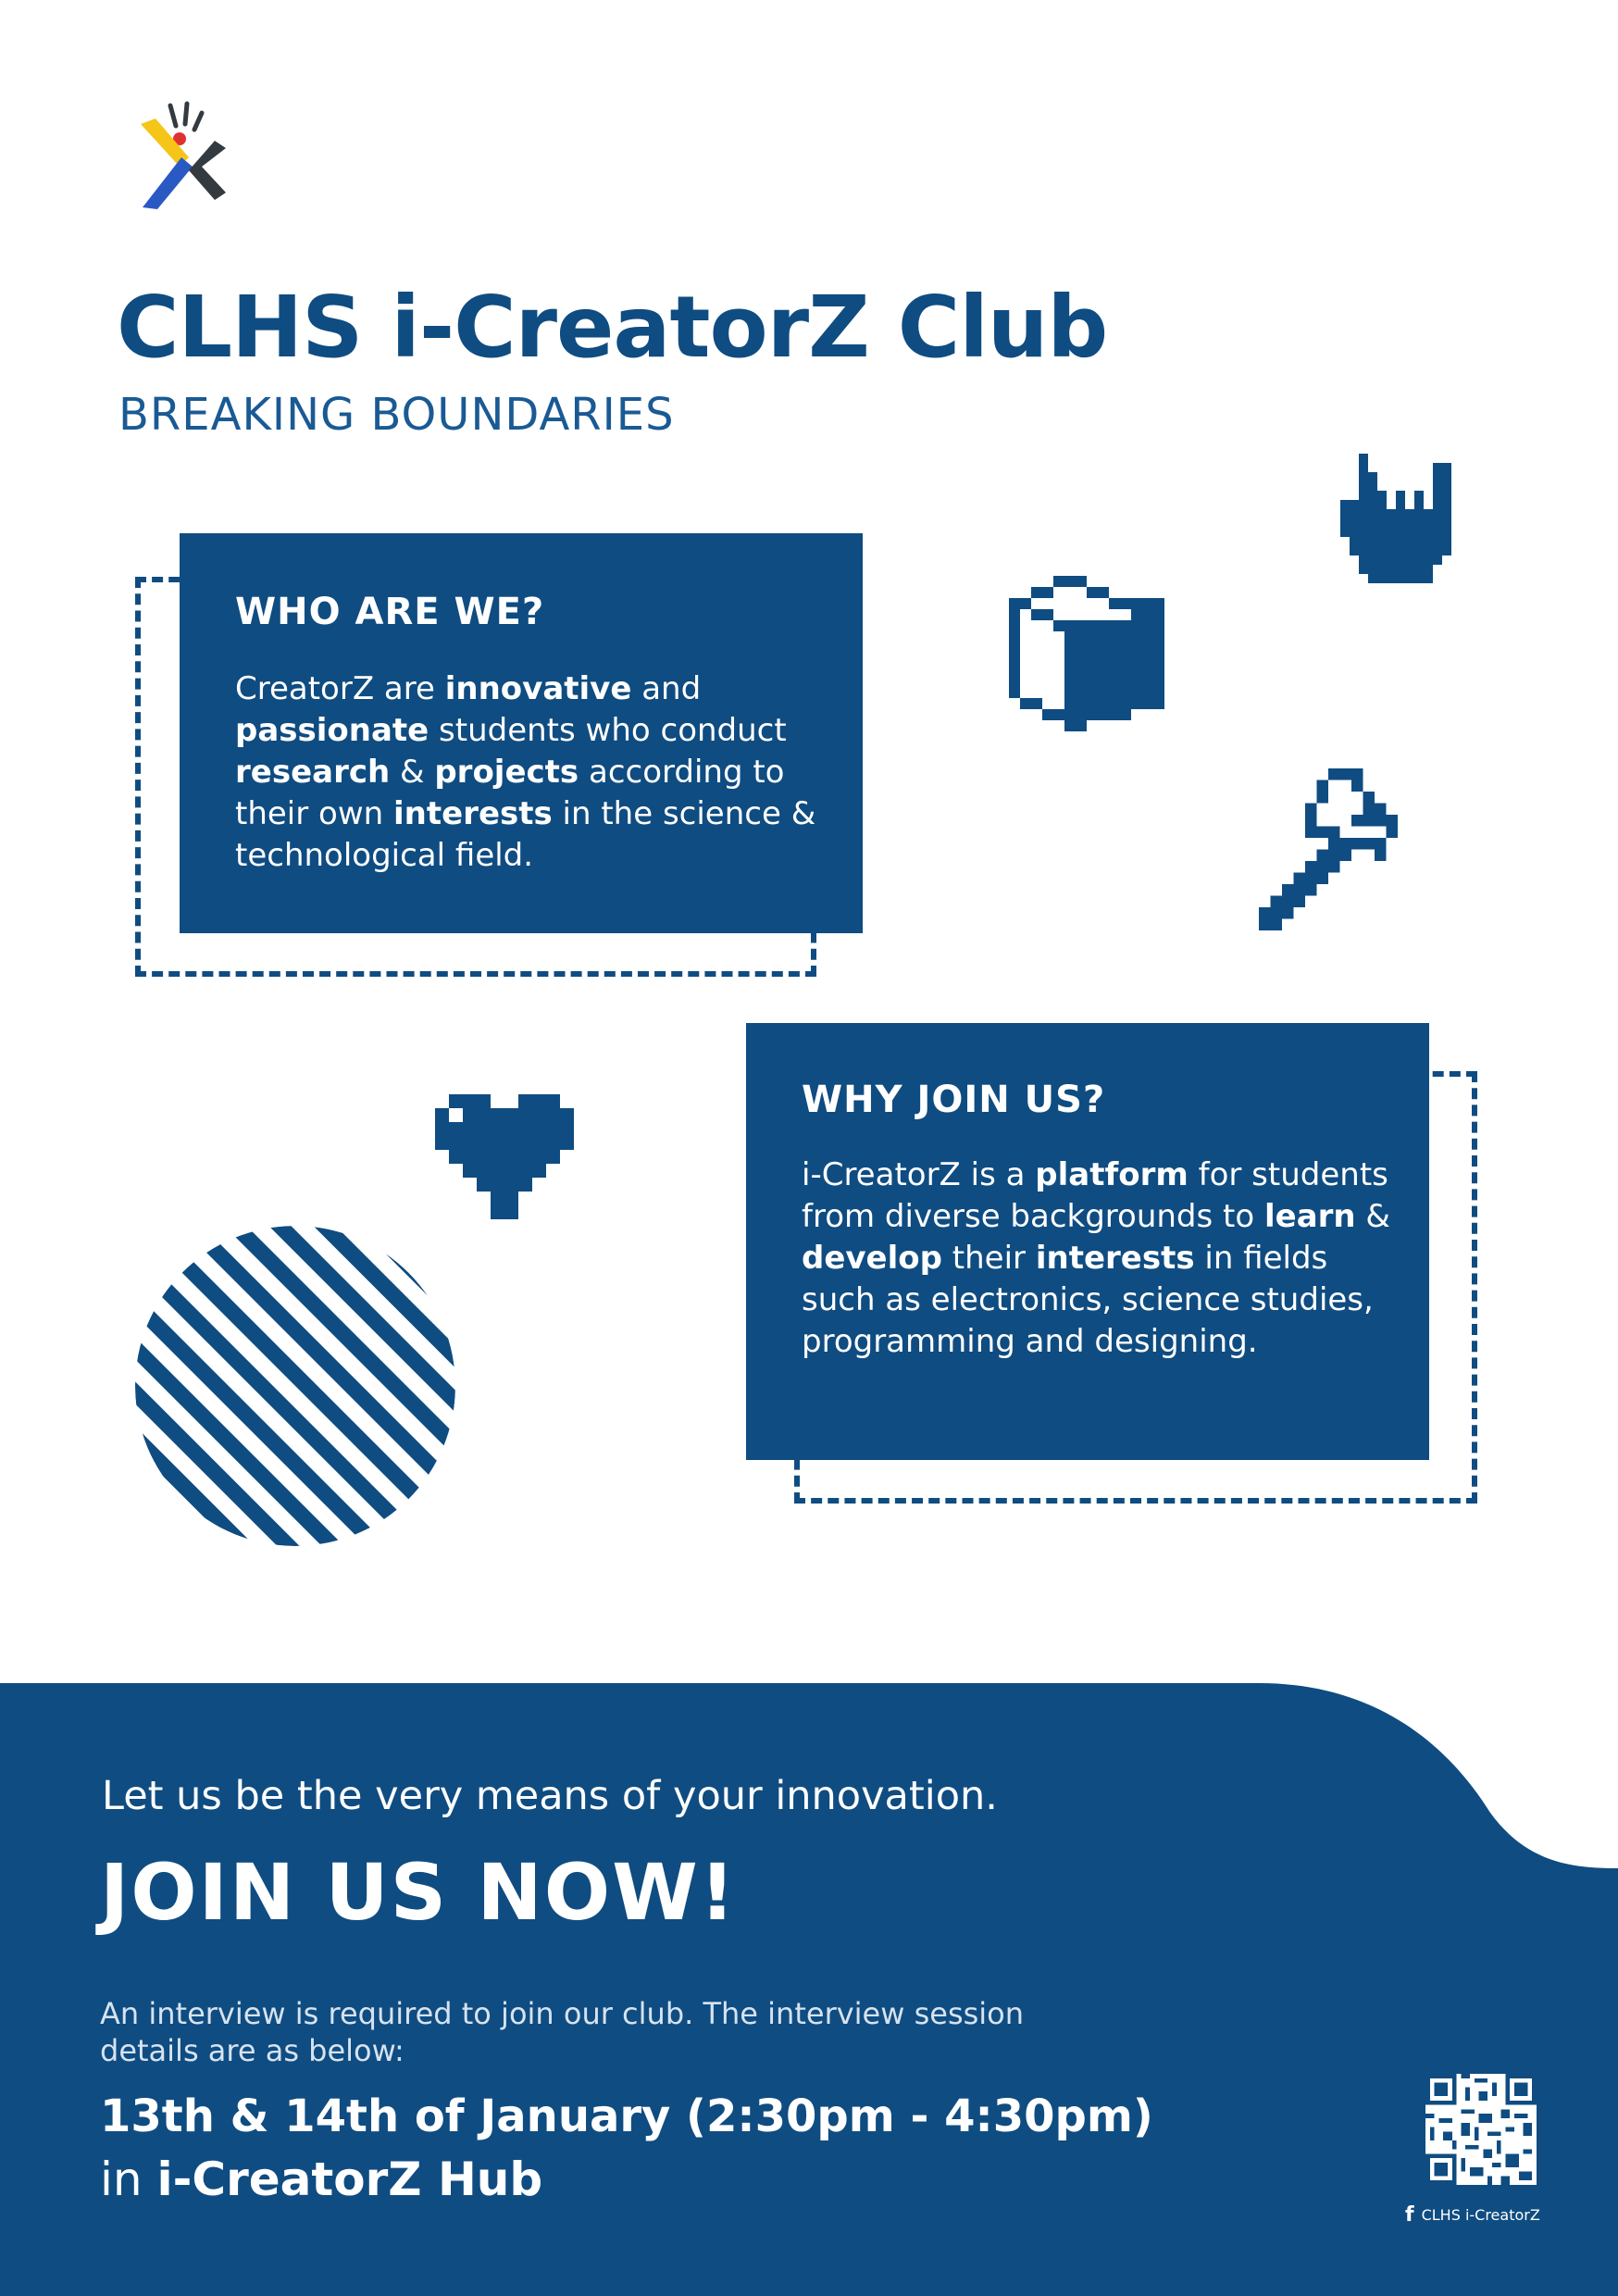  I want to click on emphasis-text: platform, so click(1112, 1174).